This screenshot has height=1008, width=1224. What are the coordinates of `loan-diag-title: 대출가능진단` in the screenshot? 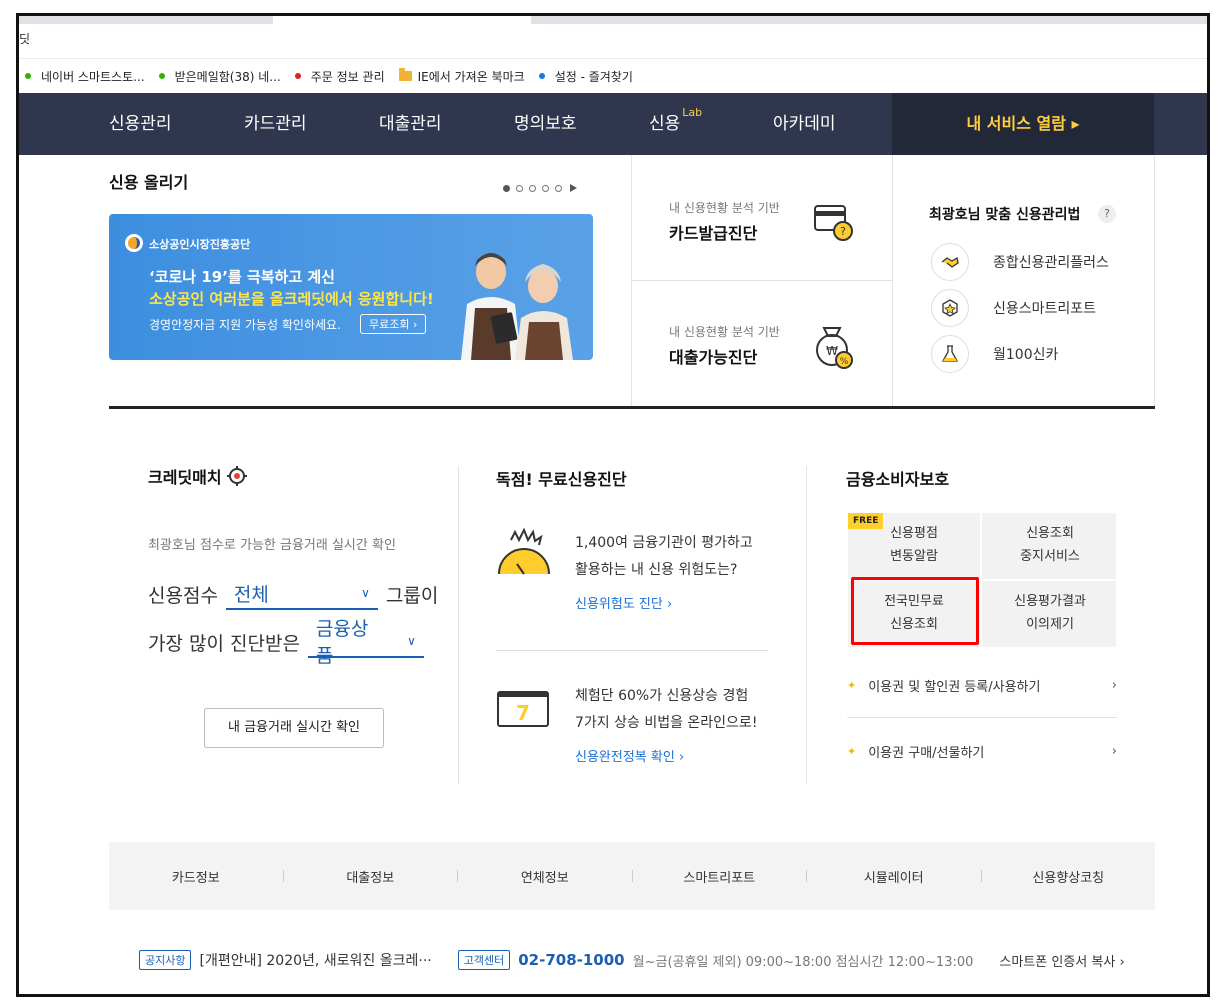 It's located at (713, 357).